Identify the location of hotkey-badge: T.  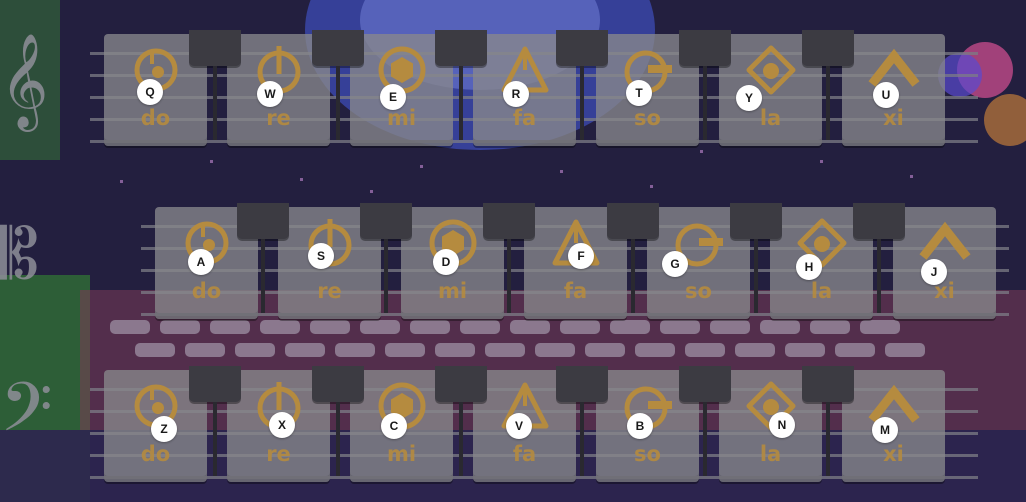
(639, 93).